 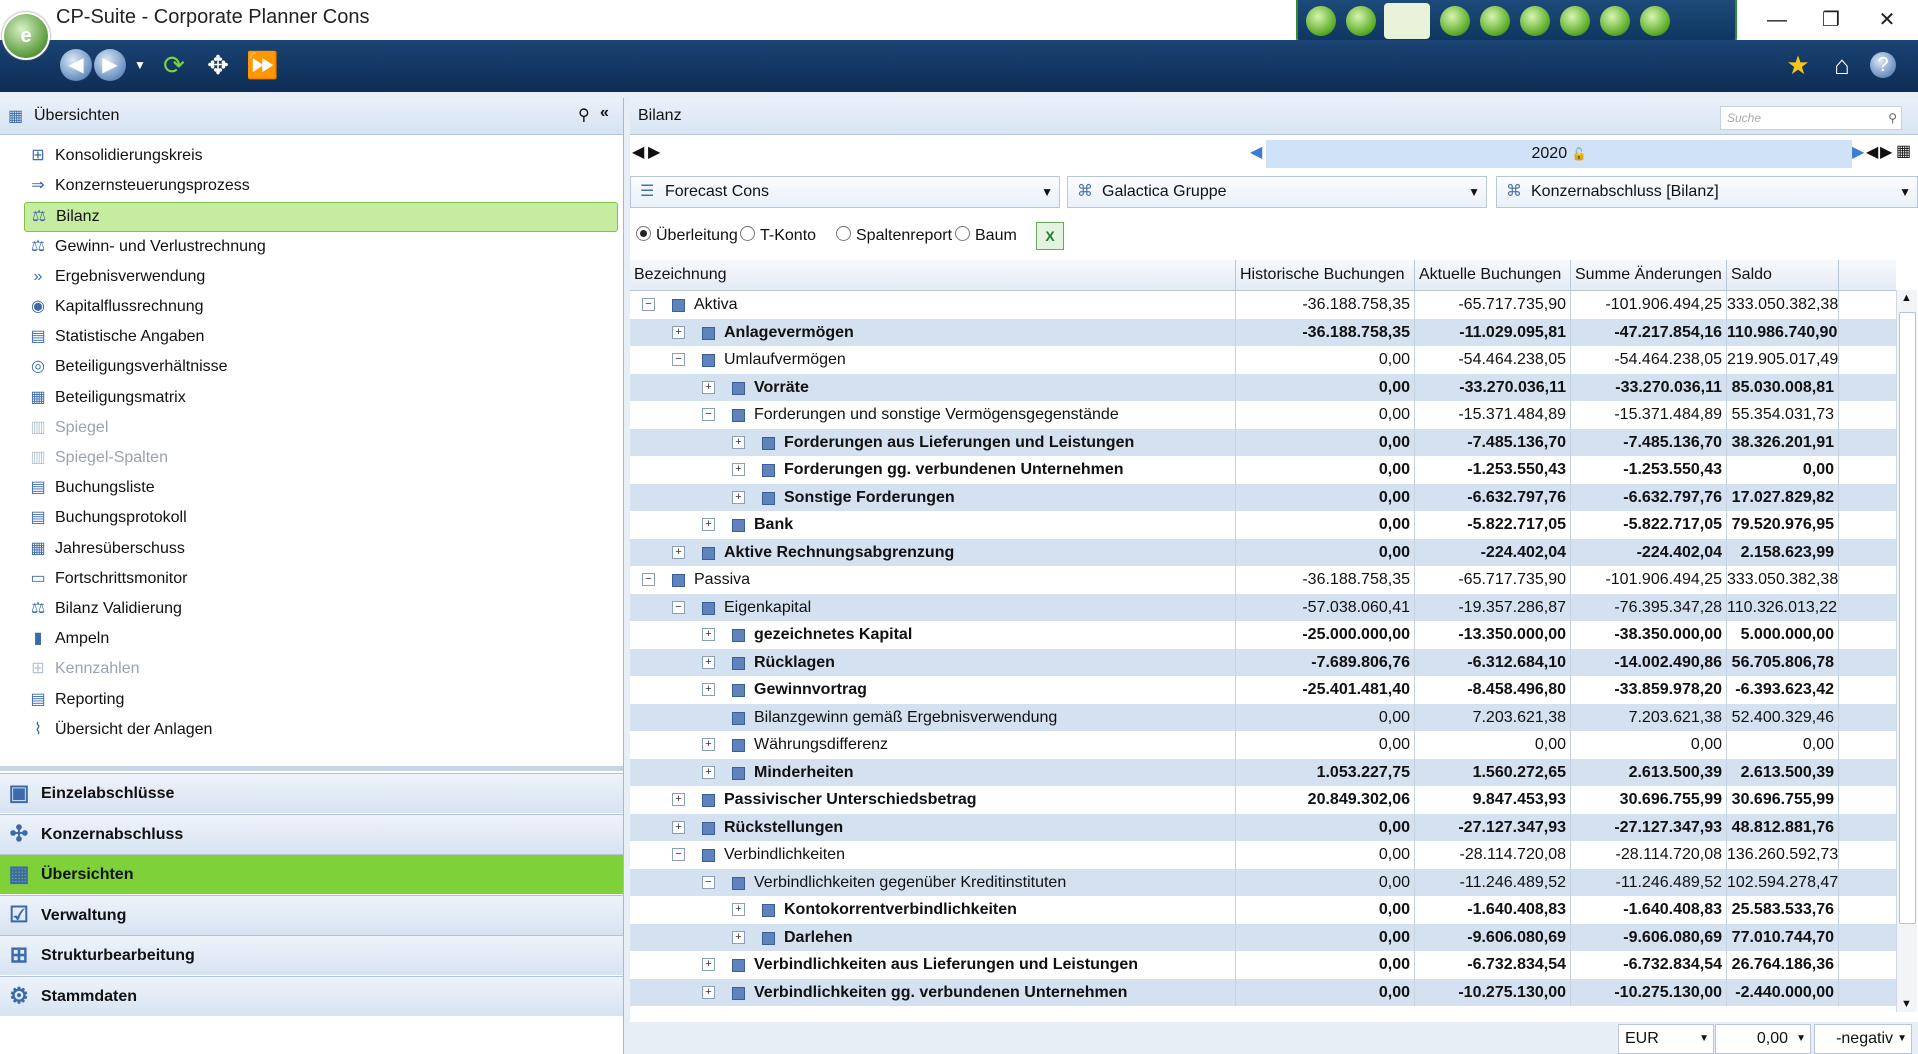 I want to click on column-header-changes: Summe Änderungen, so click(x=1649, y=275).